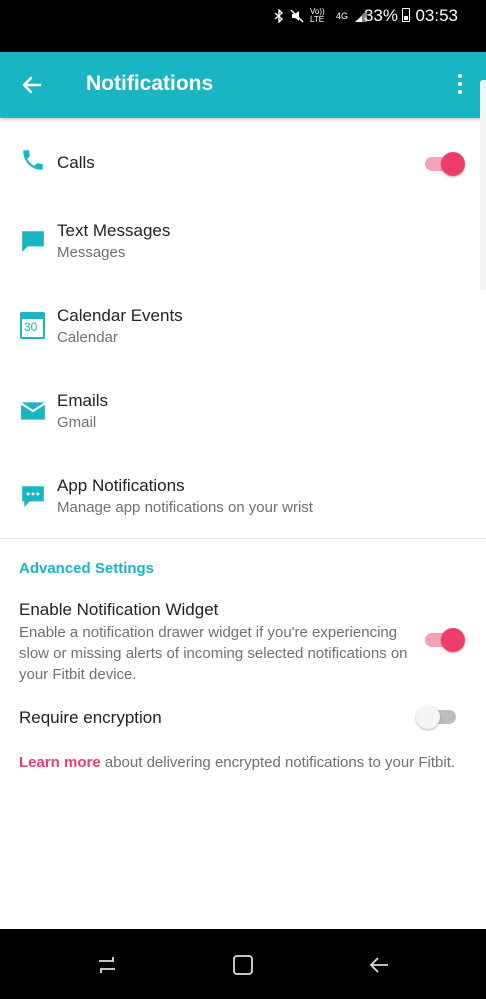 This screenshot has width=486, height=999. Describe the element at coordinates (379, 965) in the screenshot. I see `back-icon` at that location.